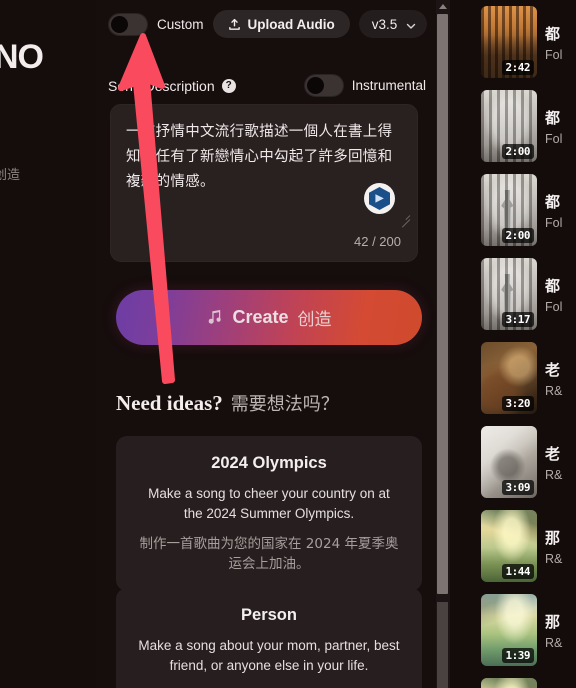 The height and width of the screenshot is (688, 576). What do you see at coordinates (315, 85) in the screenshot?
I see `instrumental-toggle-knob` at bounding box center [315, 85].